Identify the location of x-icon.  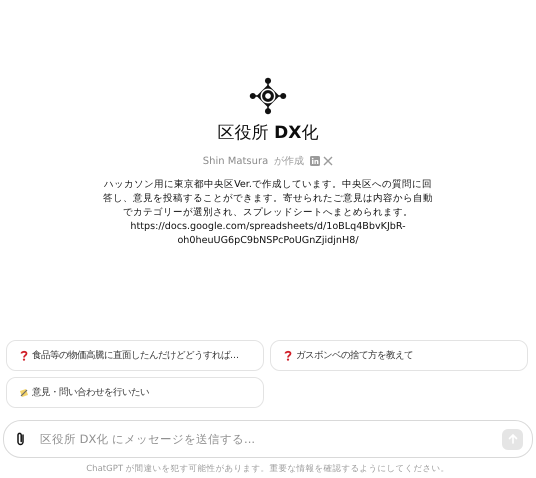
(328, 161).